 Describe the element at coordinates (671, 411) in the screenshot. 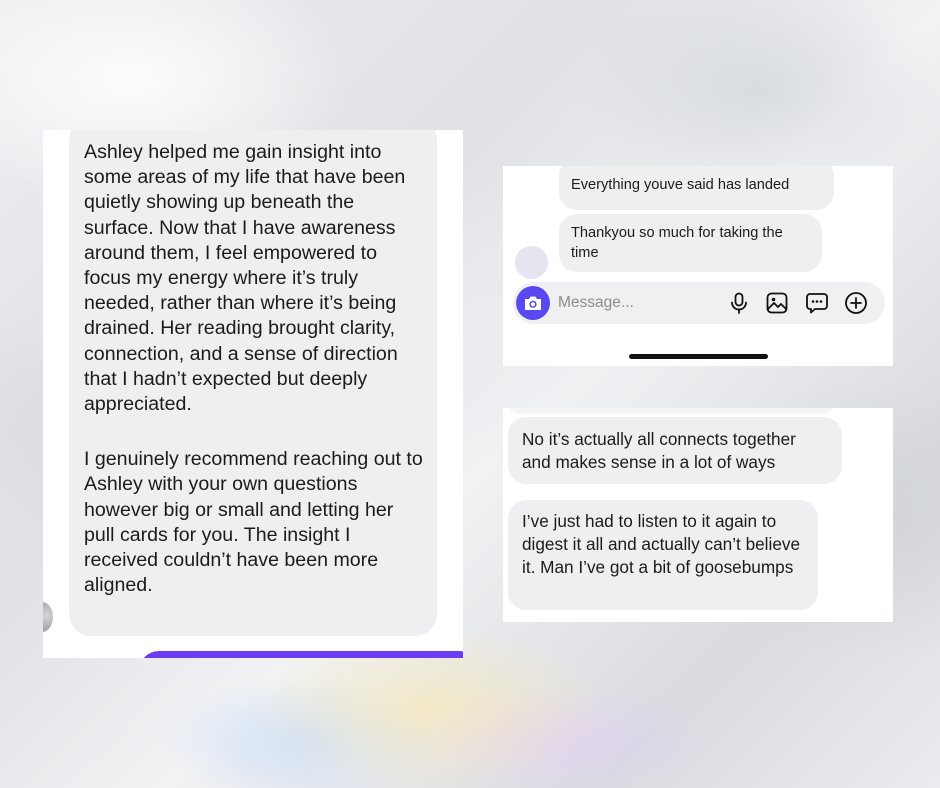

I see `previous-message-bubble` at that location.